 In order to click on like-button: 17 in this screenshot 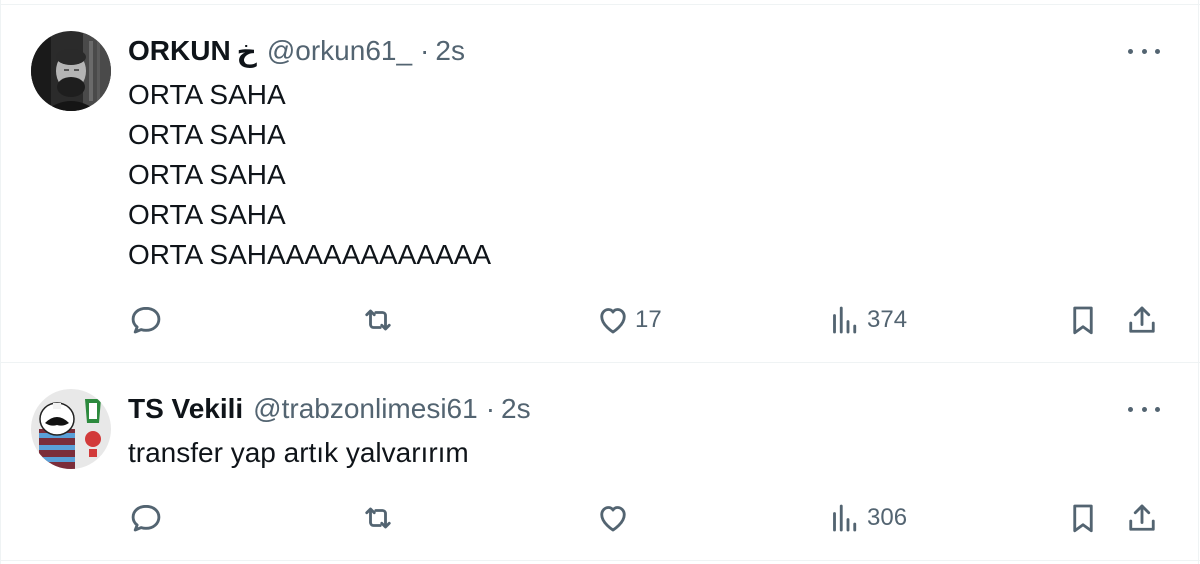, I will do `click(628, 320)`.